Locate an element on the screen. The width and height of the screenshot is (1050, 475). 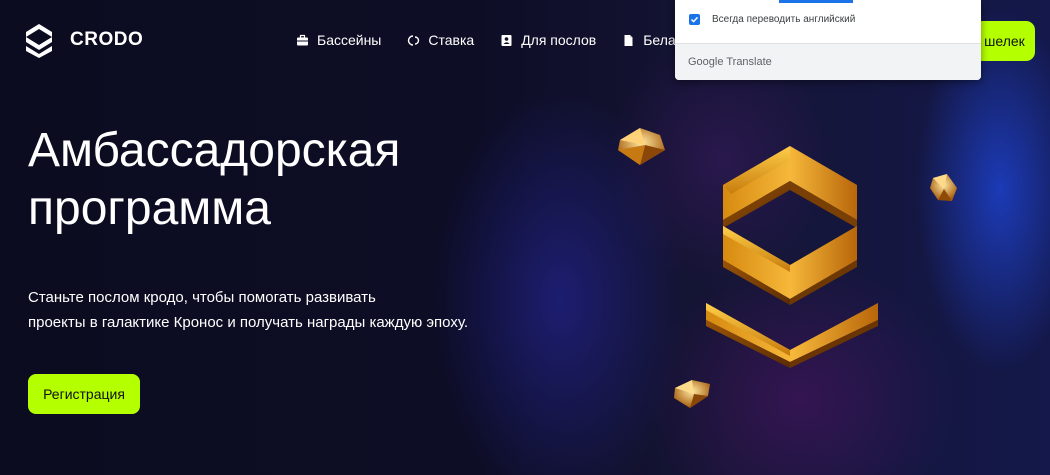
register-button: Регистрация is located at coordinates (84, 394).